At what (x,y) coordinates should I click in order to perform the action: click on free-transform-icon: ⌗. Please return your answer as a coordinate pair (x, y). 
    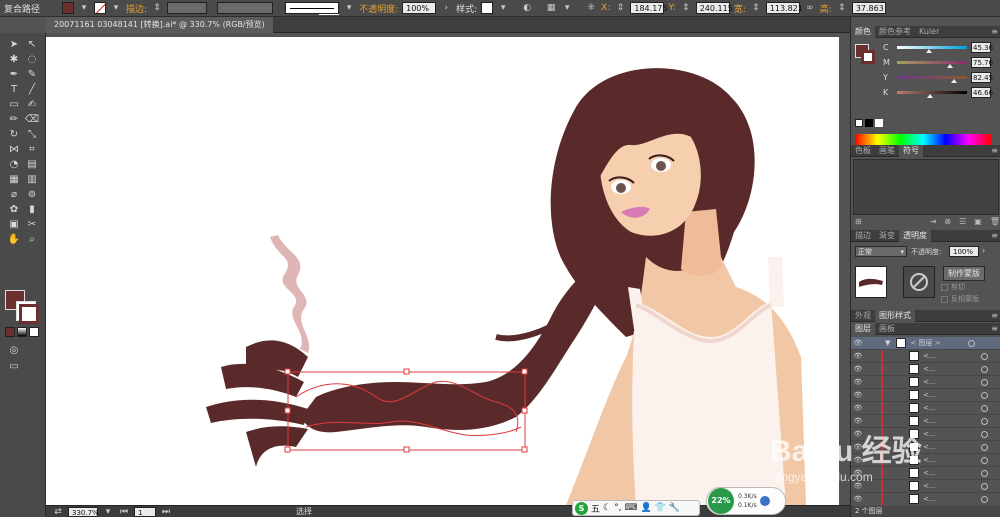
    Looking at the image, I should click on (32, 149).